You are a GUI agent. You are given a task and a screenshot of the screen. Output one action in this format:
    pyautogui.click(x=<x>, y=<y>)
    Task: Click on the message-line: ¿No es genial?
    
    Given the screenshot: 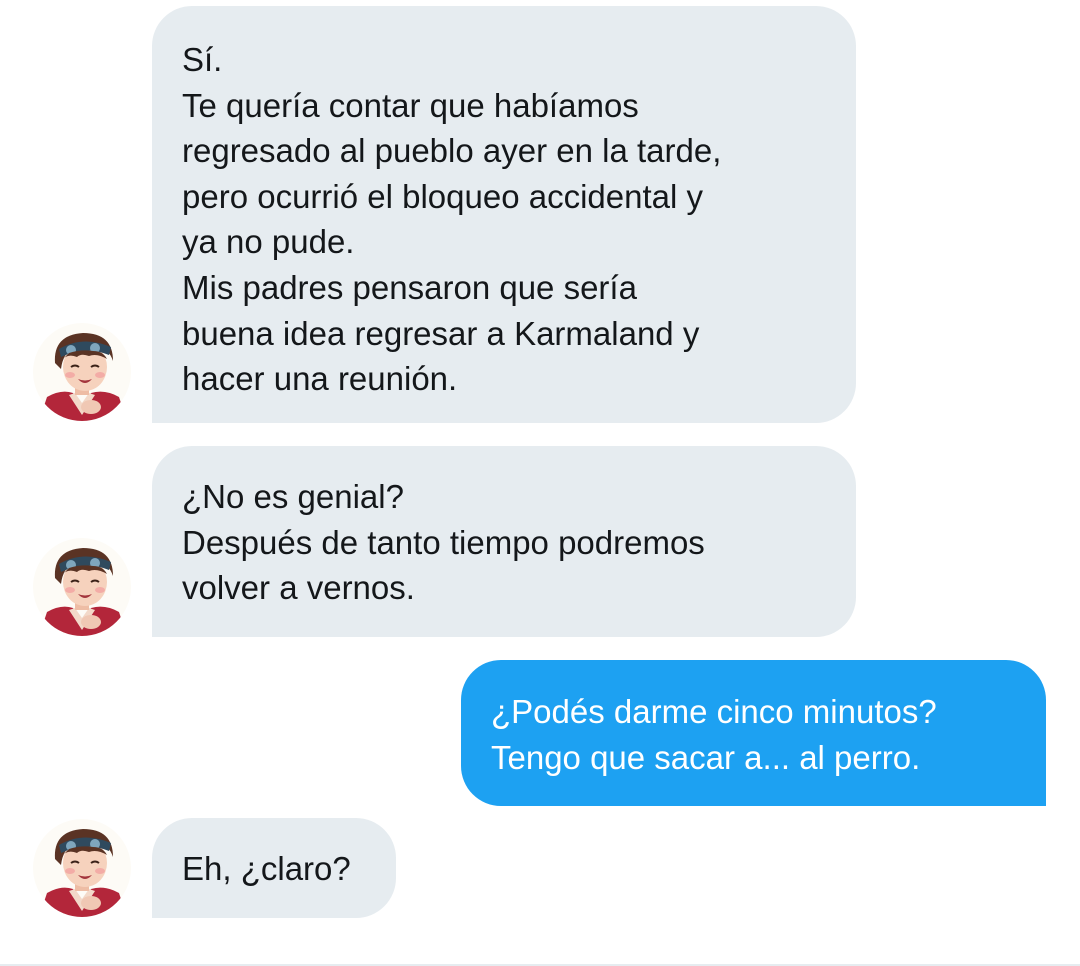 What is the action you would take?
    pyautogui.click(x=293, y=496)
    